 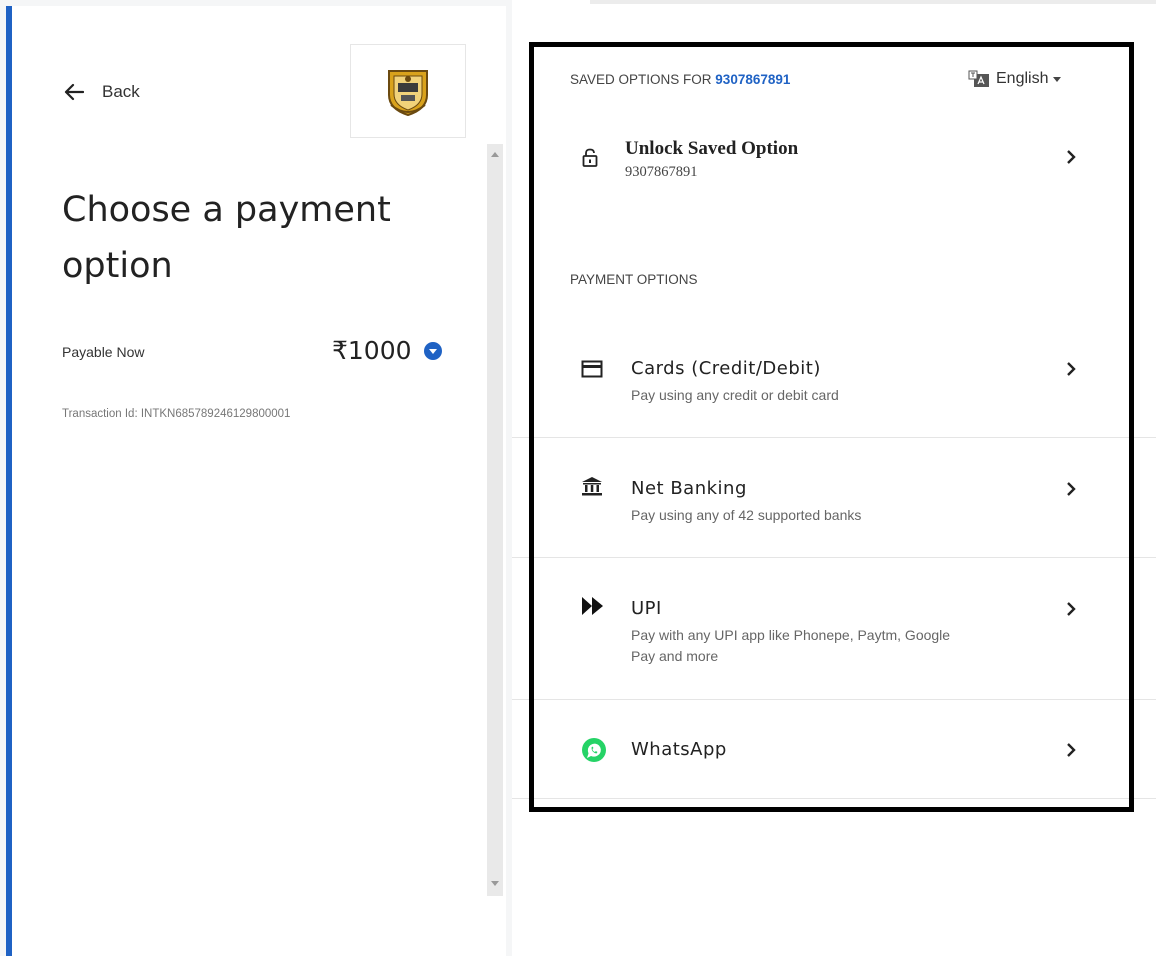 What do you see at coordinates (726, 368) in the screenshot?
I see `option-title: Cards (Credit/Debit)` at bounding box center [726, 368].